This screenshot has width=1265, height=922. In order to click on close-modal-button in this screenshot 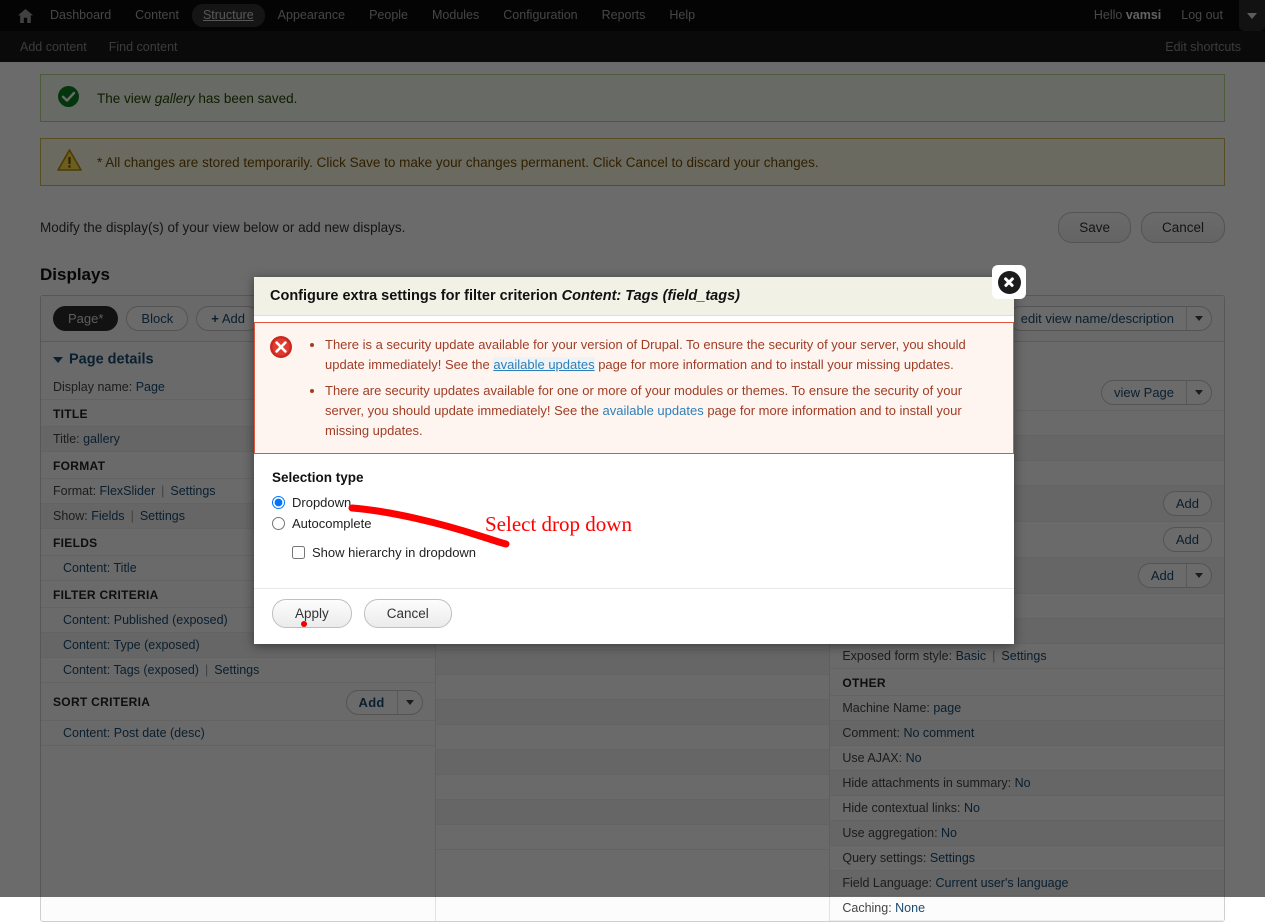, I will do `click(1009, 282)`.